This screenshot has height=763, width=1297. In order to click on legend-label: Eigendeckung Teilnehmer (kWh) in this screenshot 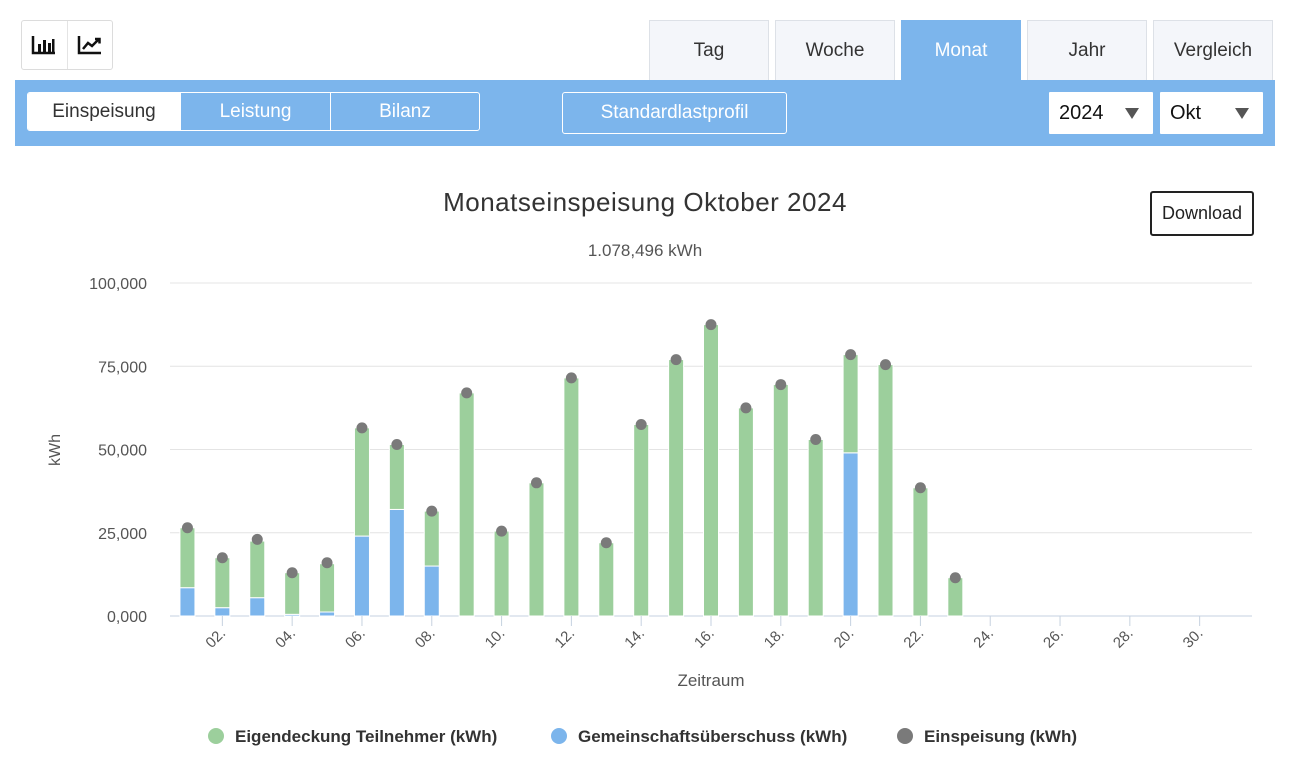, I will do `click(366, 736)`.